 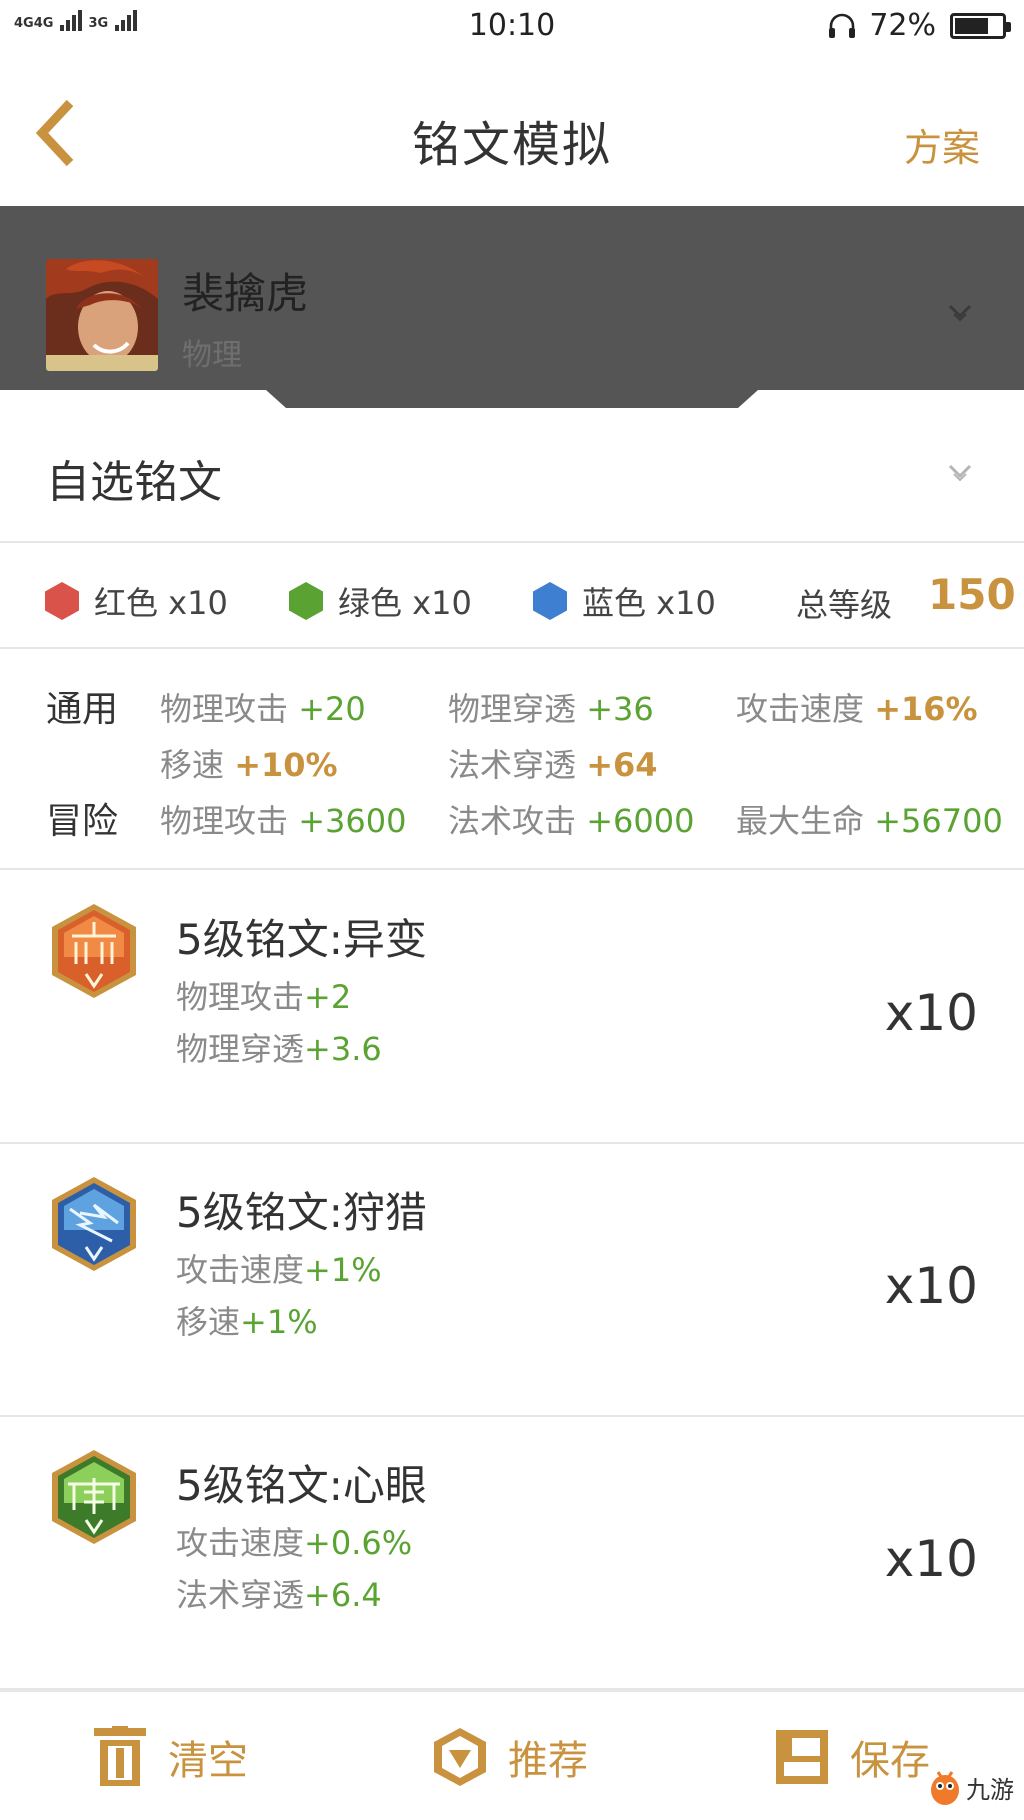 I want to click on clear-button: 清空, so click(x=170, y=1757).